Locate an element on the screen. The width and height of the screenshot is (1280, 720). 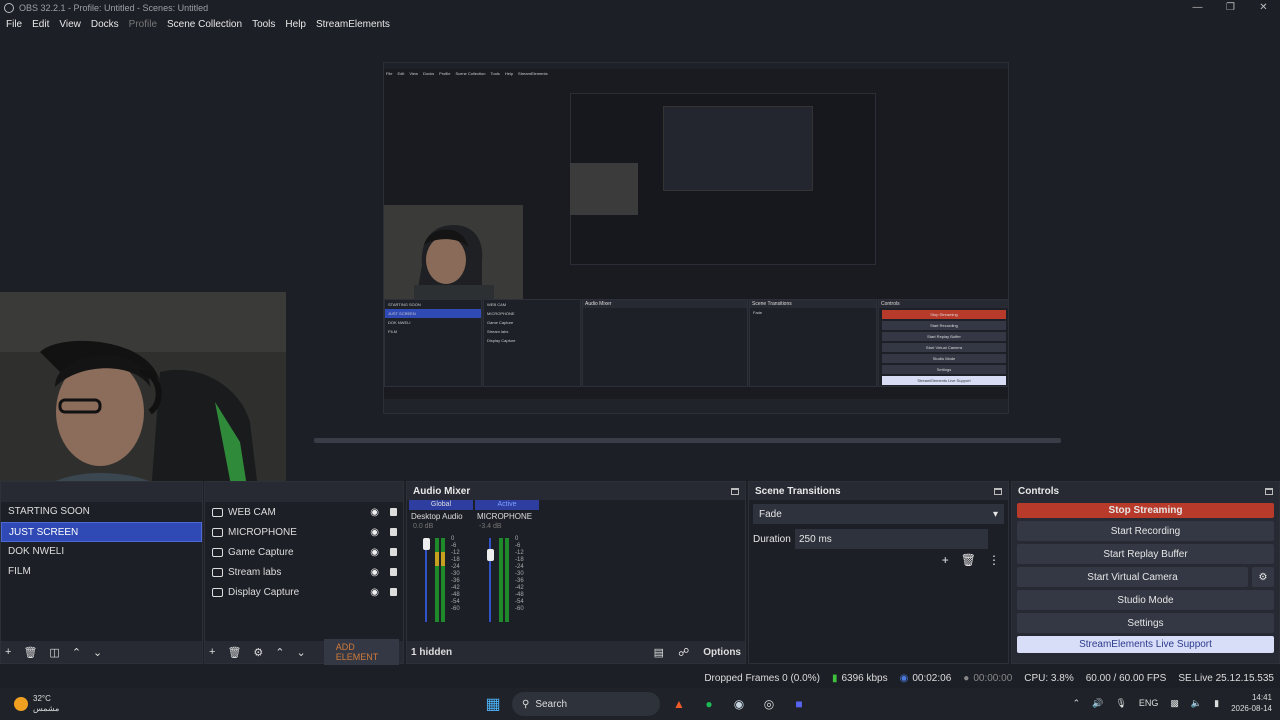
mixer-layout-icon: ▤ is located at coordinates (659, 652).